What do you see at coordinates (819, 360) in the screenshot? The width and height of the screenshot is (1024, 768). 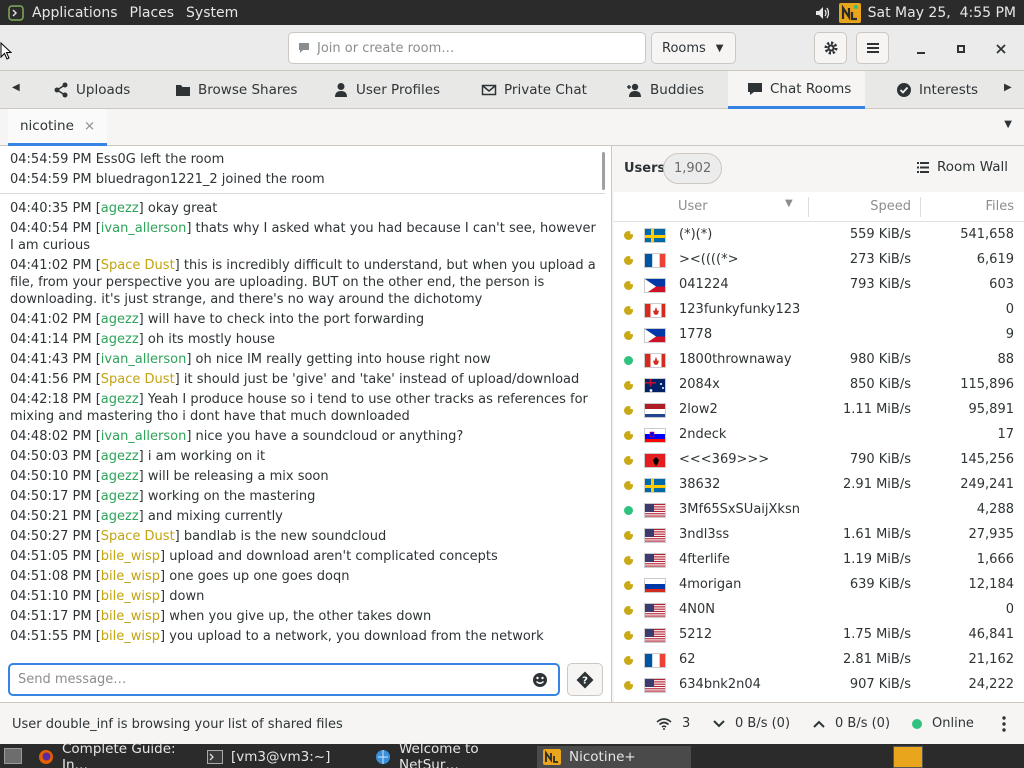 I see `user-row: 1800thrownaway 980 KiB/s 88` at bounding box center [819, 360].